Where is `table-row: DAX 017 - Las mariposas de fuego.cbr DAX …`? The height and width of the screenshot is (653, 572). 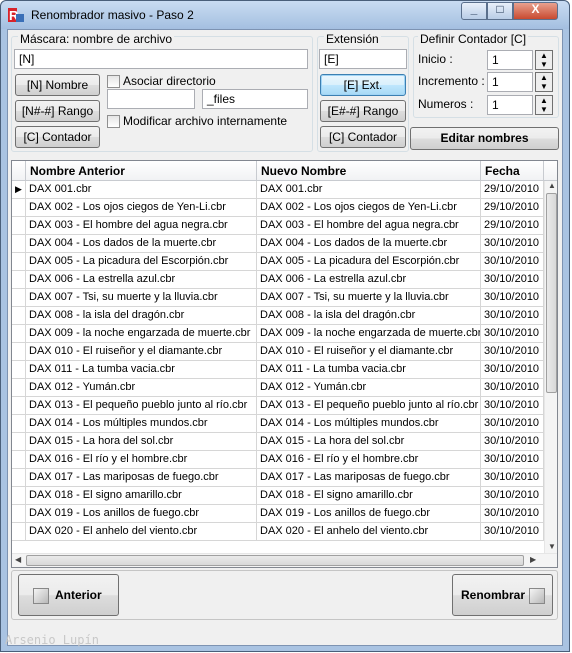 table-row: DAX 017 - Las mariposas de fuego.cbr DAX … is located at coordinates (278, 478).